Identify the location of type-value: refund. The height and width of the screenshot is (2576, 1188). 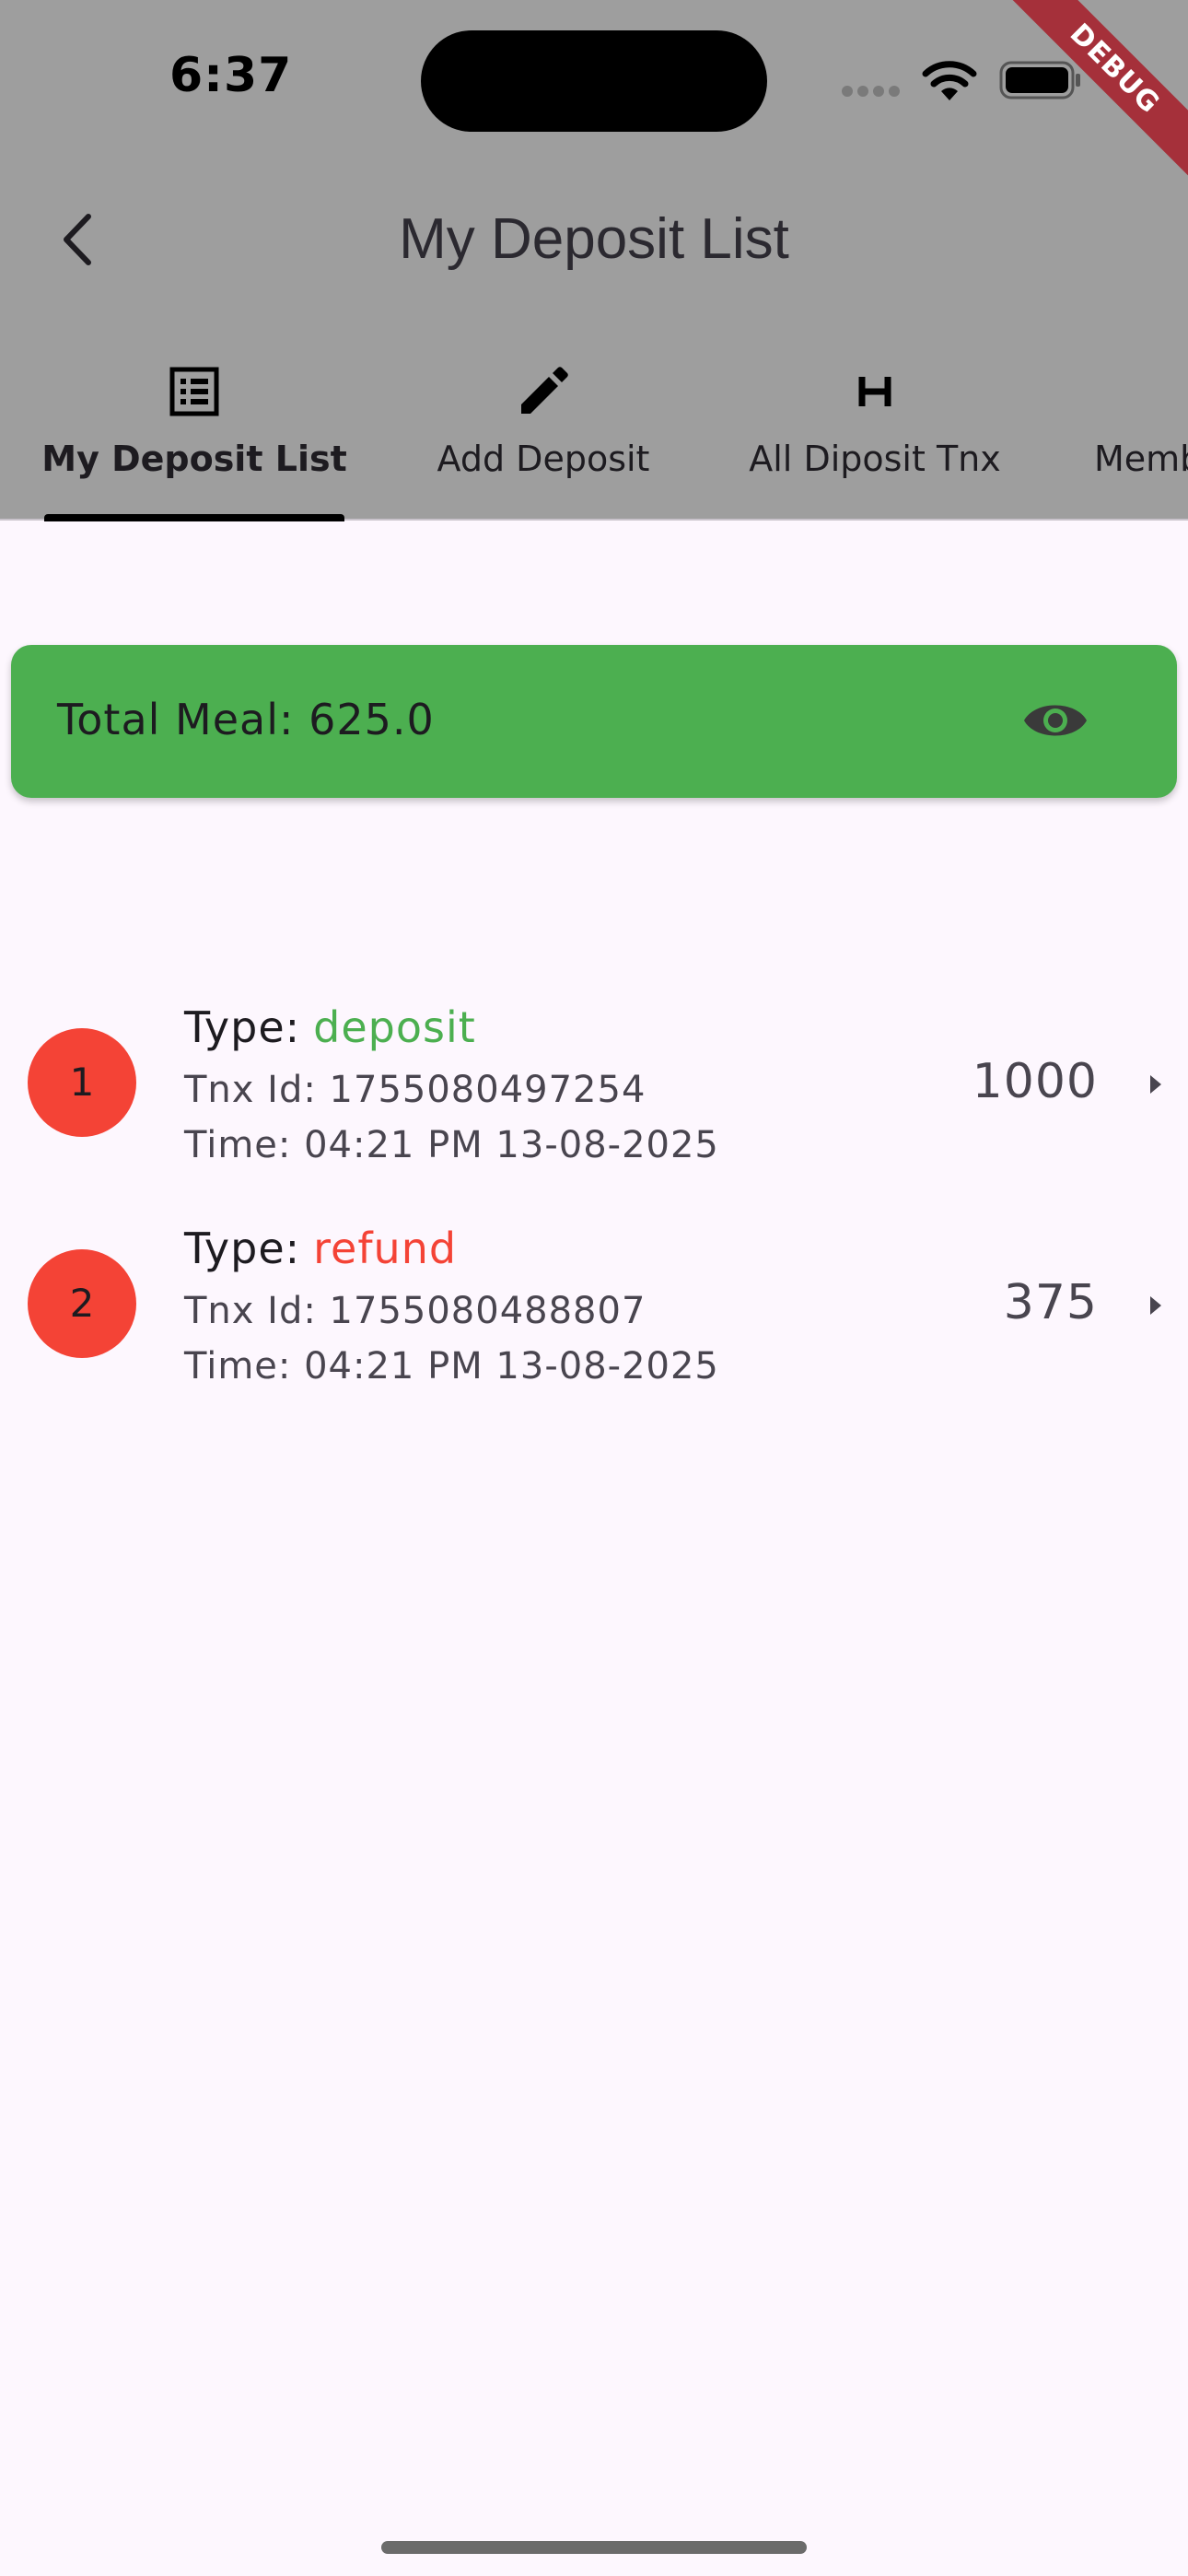
(386, 1248).